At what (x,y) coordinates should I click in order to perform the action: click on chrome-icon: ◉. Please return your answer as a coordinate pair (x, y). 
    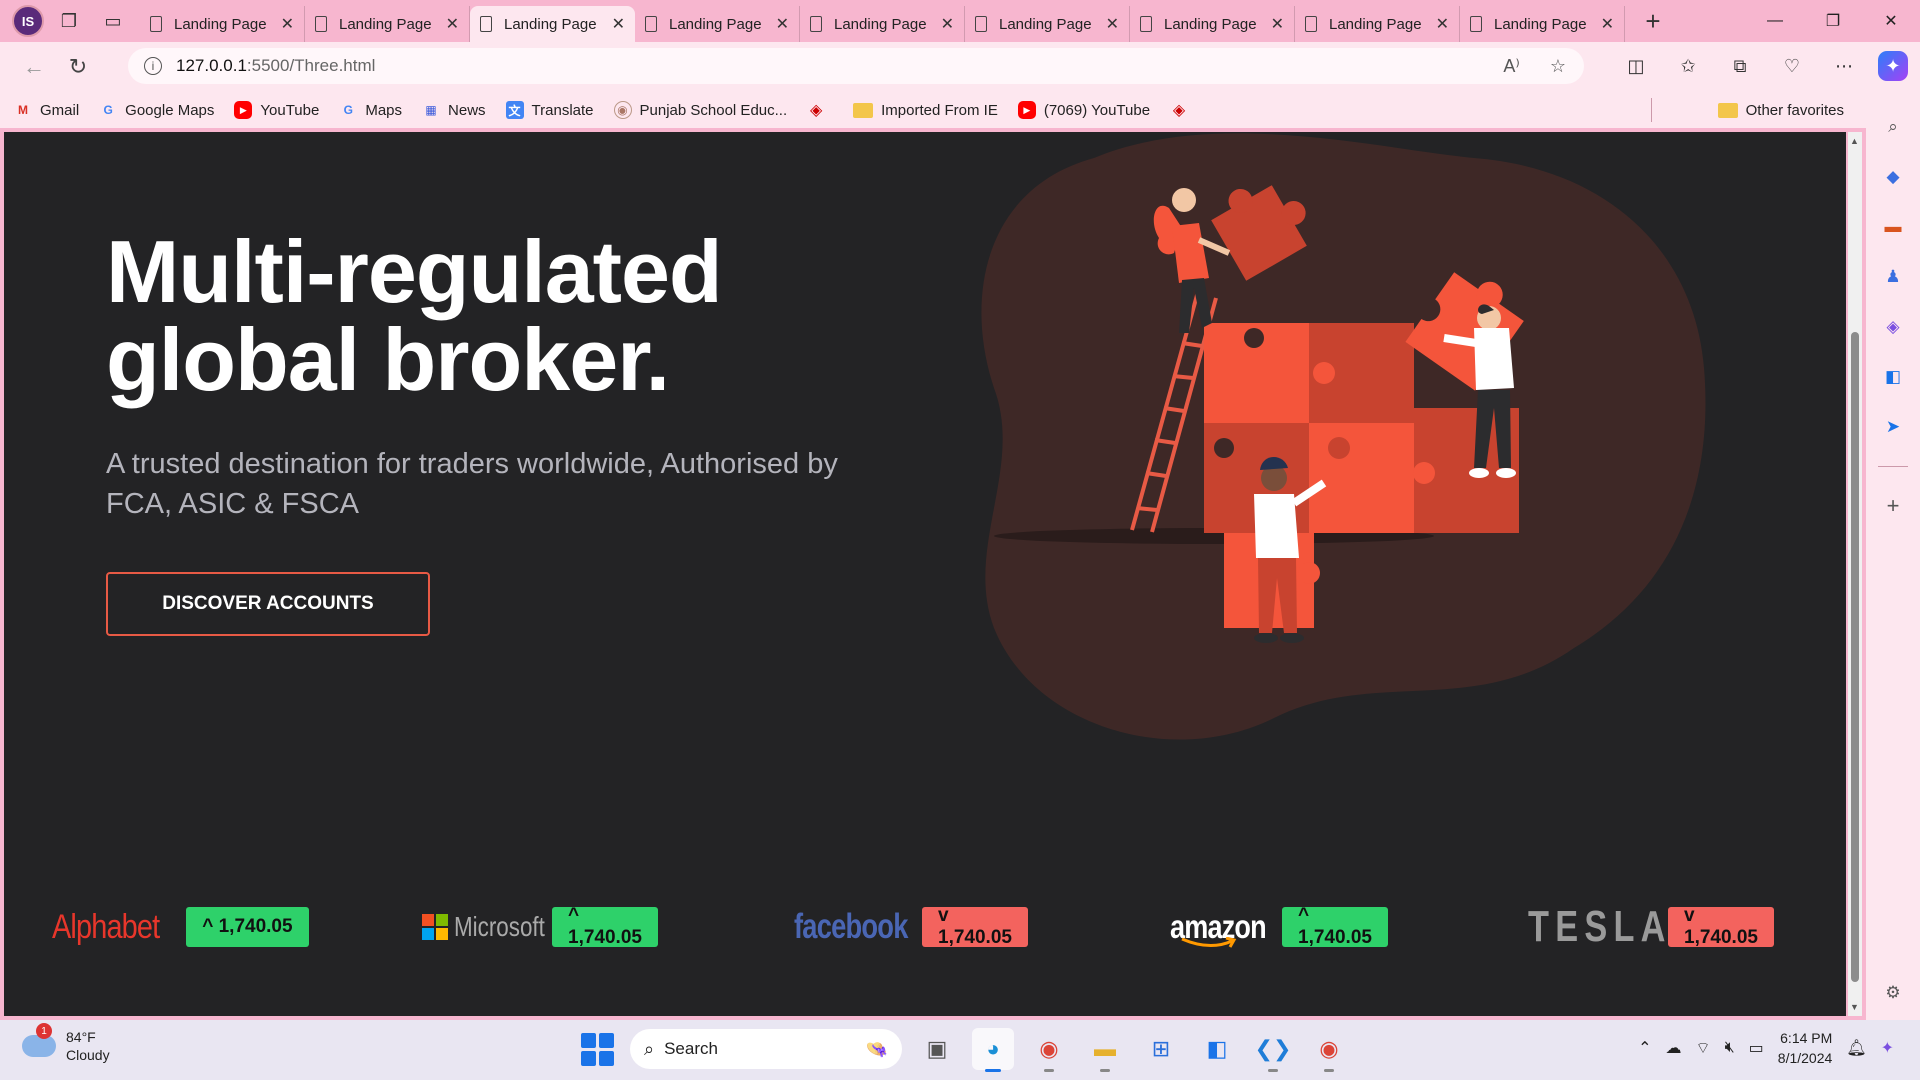
    Looking at the image, I should click on (1049, 1050).